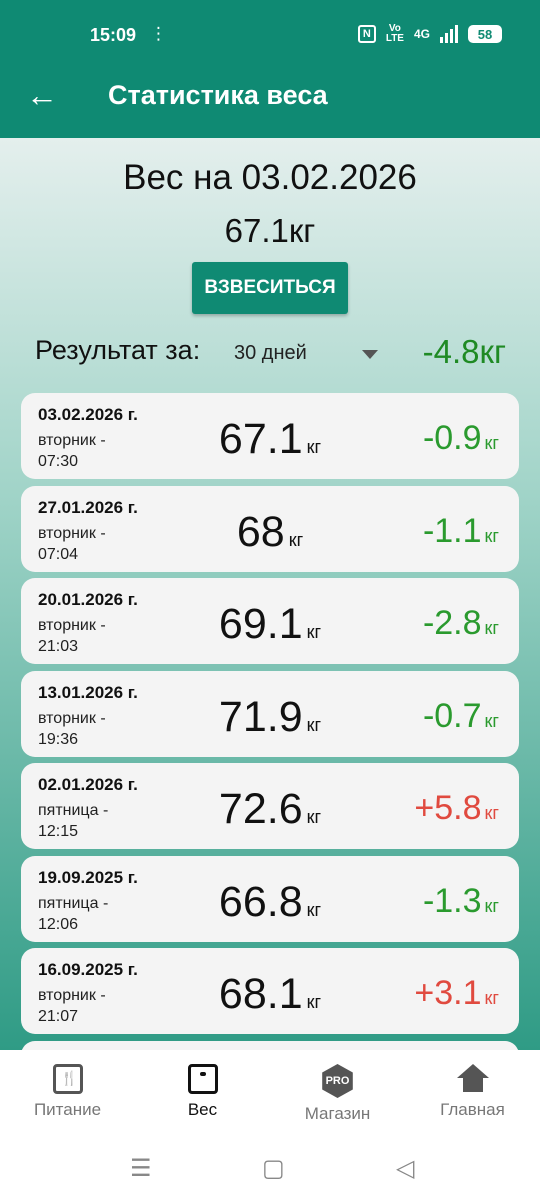 The width and height of the screenshot is (540, 1200). I want to click on app-bar: ← Статистика веса, so click(270, 96).